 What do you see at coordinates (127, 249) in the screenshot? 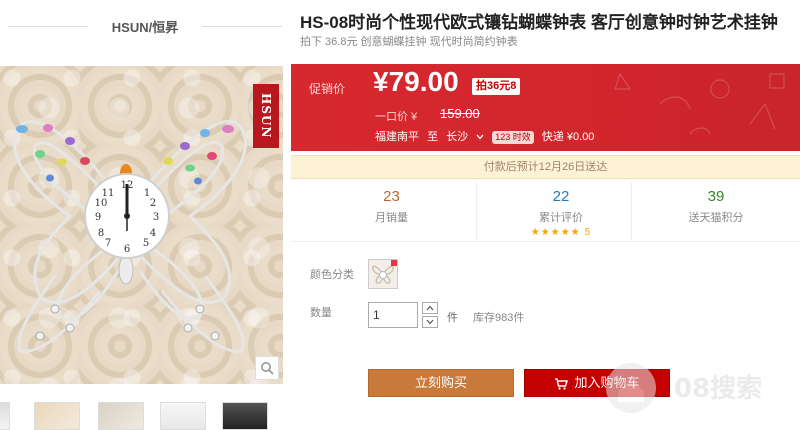
I see `svg-text: 6` at bounding box center [127, 249].